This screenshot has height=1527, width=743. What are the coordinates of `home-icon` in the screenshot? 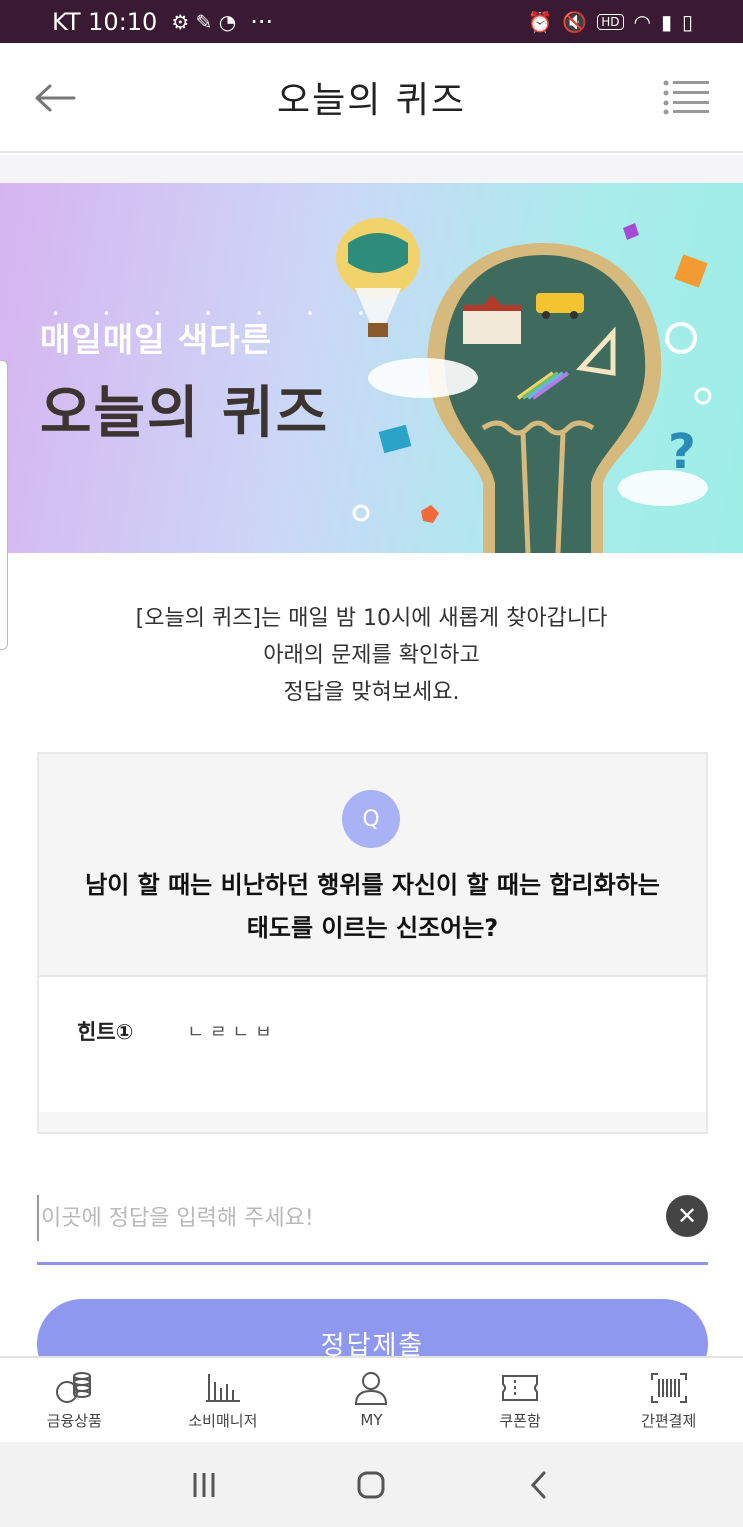 It's located at (371, 1485).